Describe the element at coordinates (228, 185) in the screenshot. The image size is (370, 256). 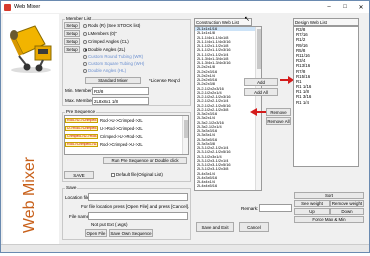
I see `construction-list-item: 2L4x4x5/16` at that location.